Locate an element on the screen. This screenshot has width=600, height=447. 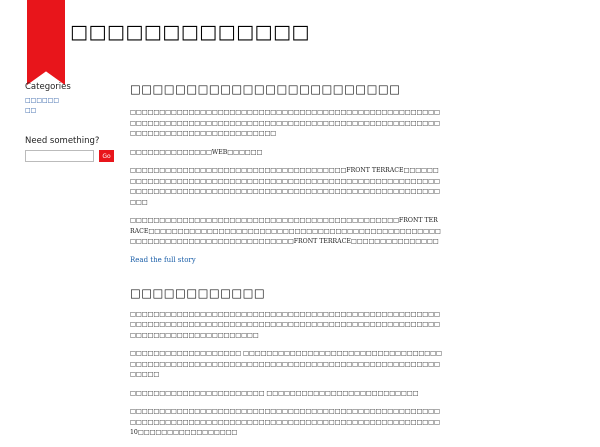
search-button: Go is located at coordinates (106, 156).